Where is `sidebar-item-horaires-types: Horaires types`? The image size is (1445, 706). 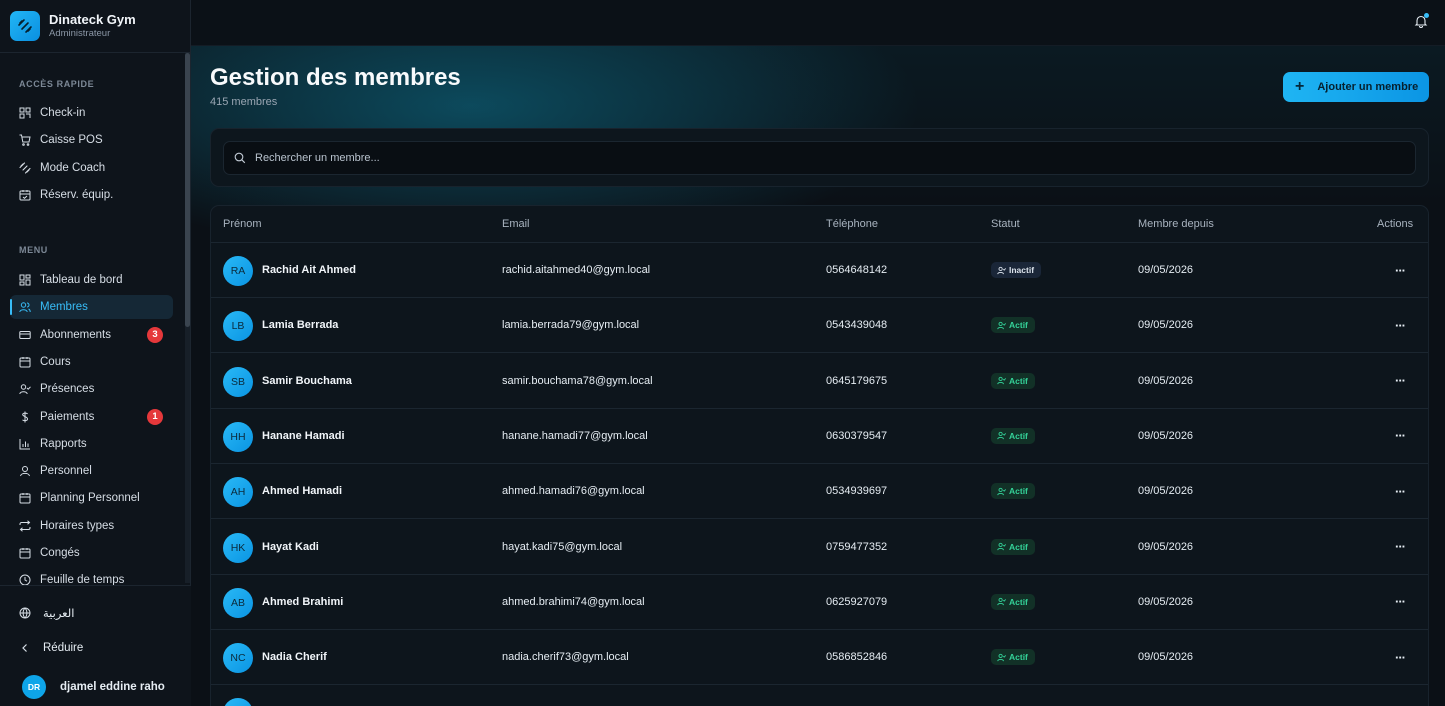 sidebar-item-horaires-types: Horaires types is located at coordinates (91, 526).